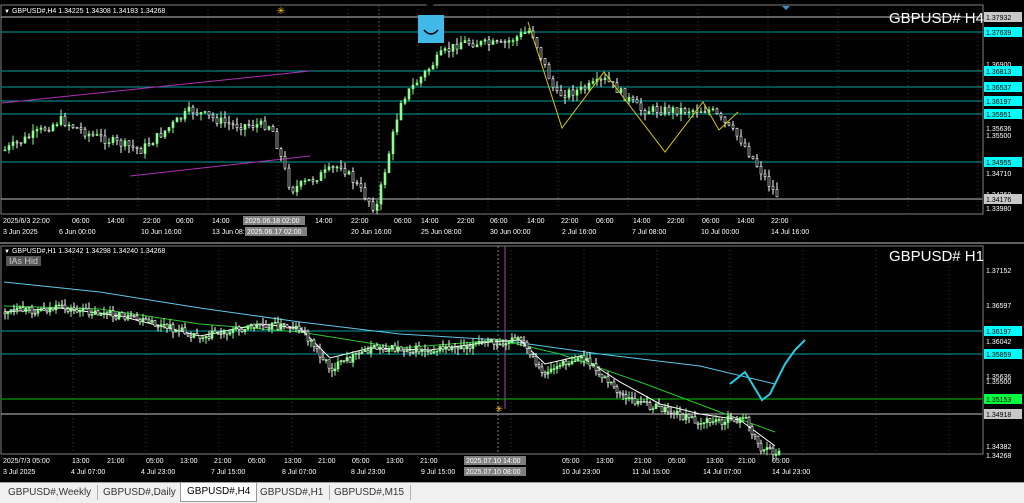  I want to click on price-label: 1.34268, so click(998, 456).